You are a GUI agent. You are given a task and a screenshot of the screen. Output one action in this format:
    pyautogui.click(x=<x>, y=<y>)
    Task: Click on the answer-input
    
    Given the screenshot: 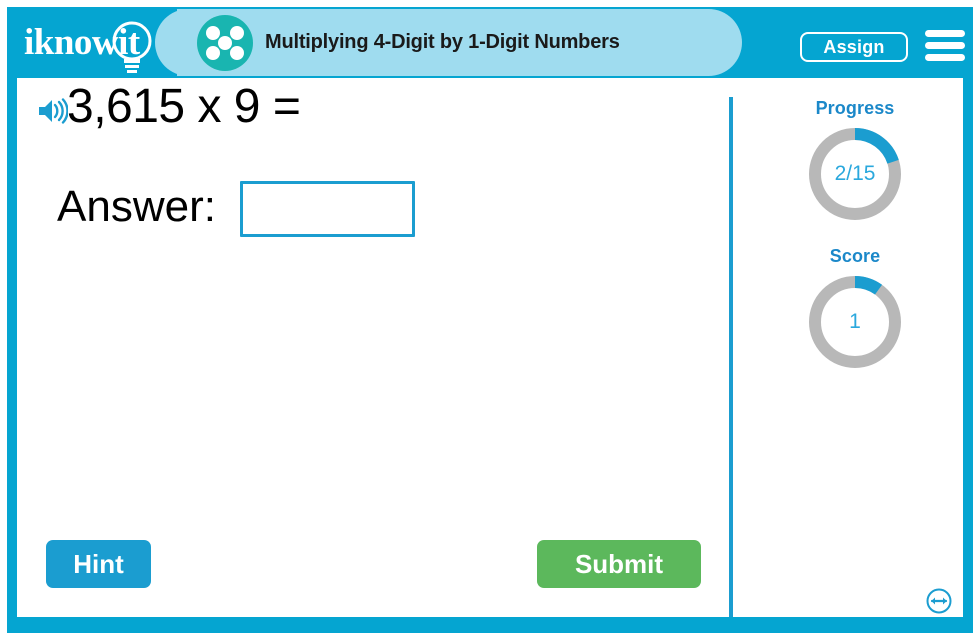 What is the action you would take?
    pyautogui.click(x=327, y=209)
    